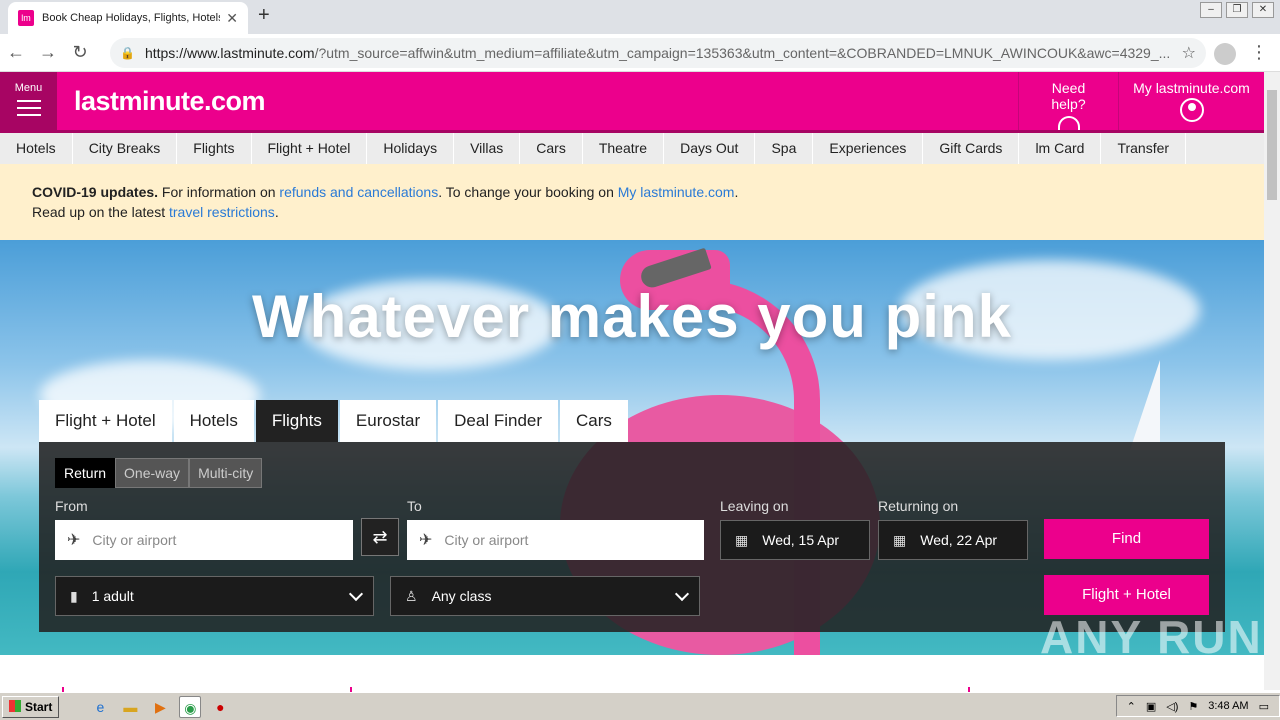 The height and width of the screenshot is (720, 1280). Describe the element at coordinates (426, 540) in the screenshot. I see `landing-plane-icon: ✈` at that location.